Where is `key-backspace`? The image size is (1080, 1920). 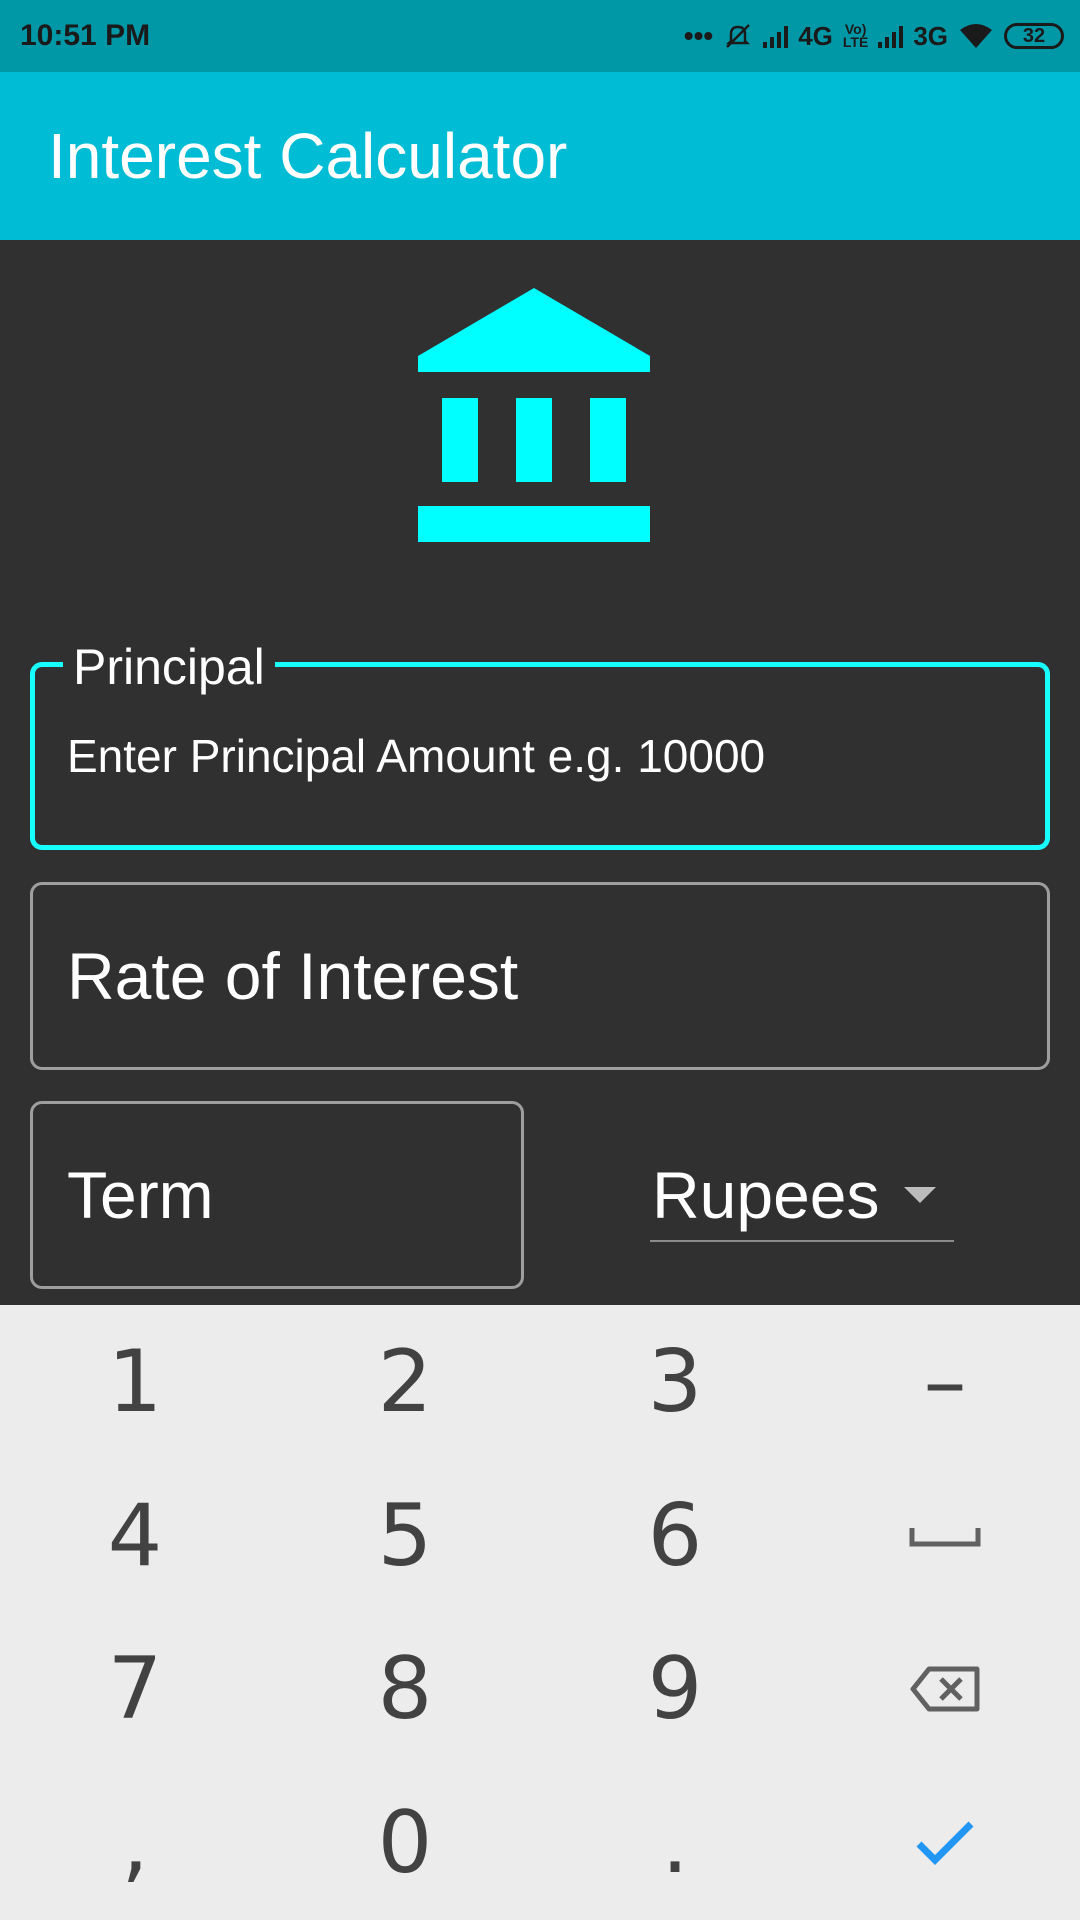
key-backspace is located at coordinates (945, 1690).